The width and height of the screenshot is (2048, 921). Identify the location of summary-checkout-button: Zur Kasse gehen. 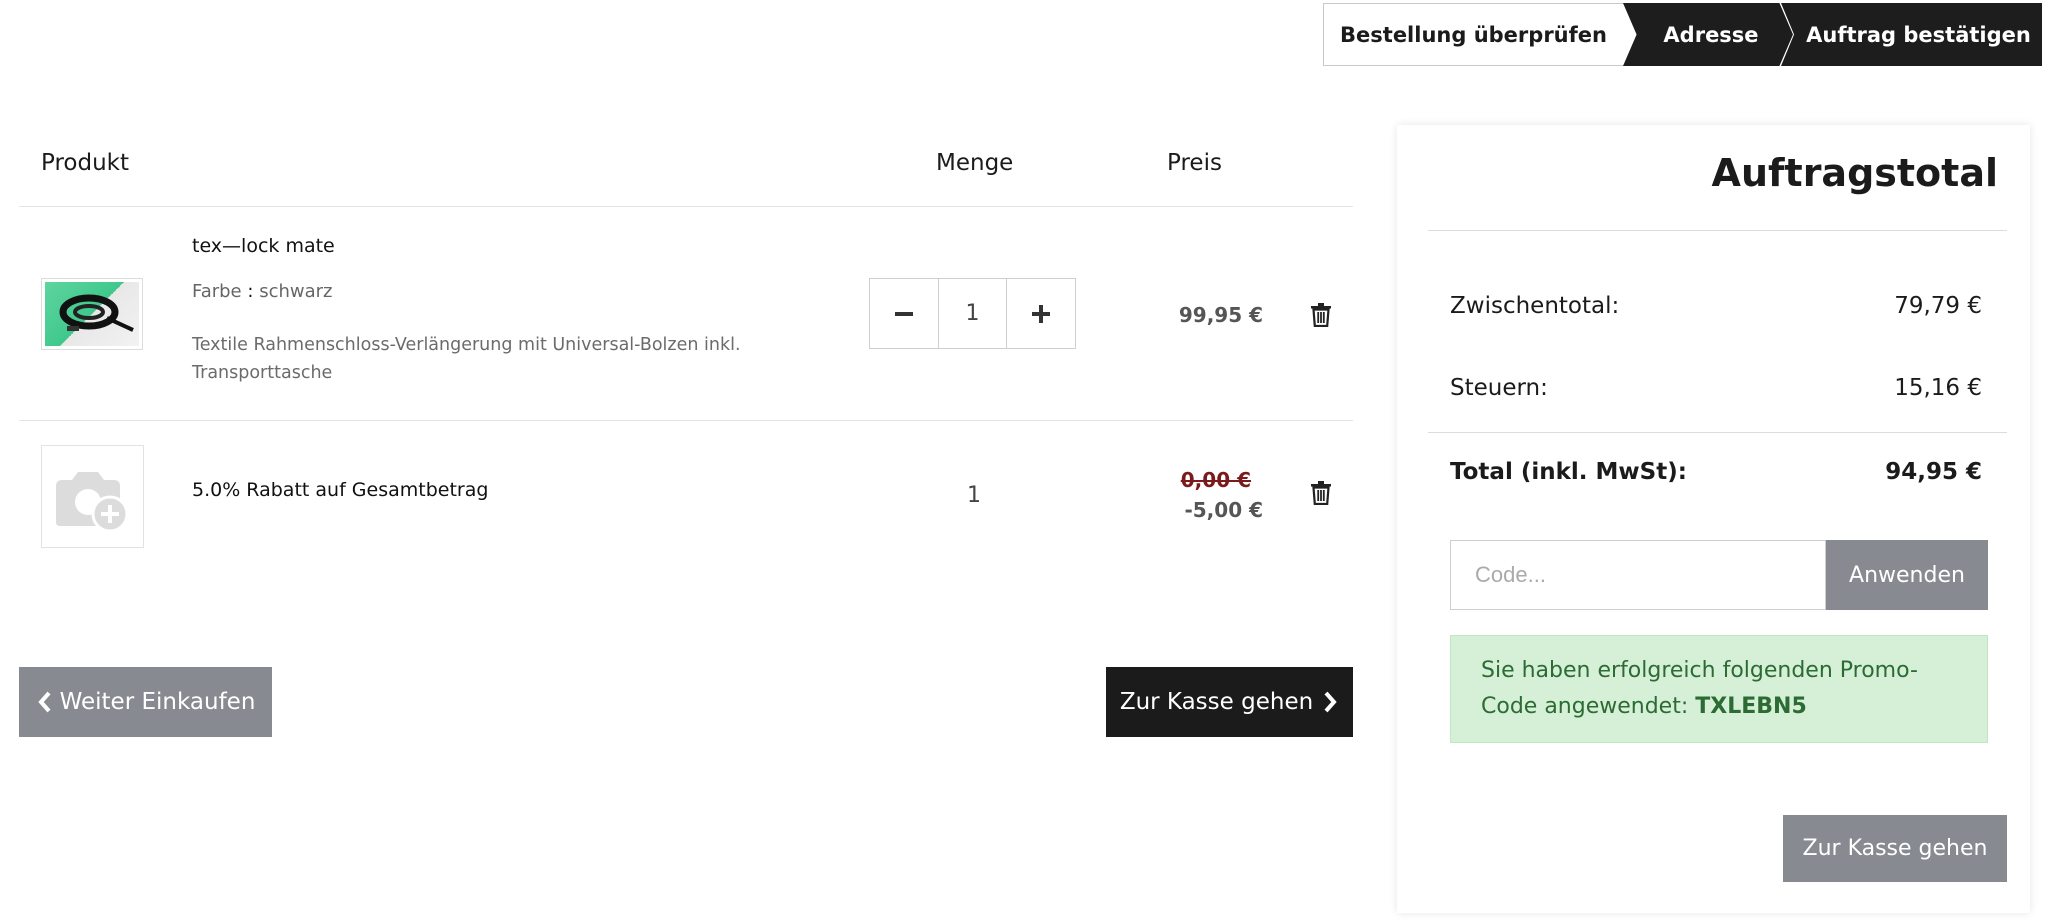
(1895, 848).